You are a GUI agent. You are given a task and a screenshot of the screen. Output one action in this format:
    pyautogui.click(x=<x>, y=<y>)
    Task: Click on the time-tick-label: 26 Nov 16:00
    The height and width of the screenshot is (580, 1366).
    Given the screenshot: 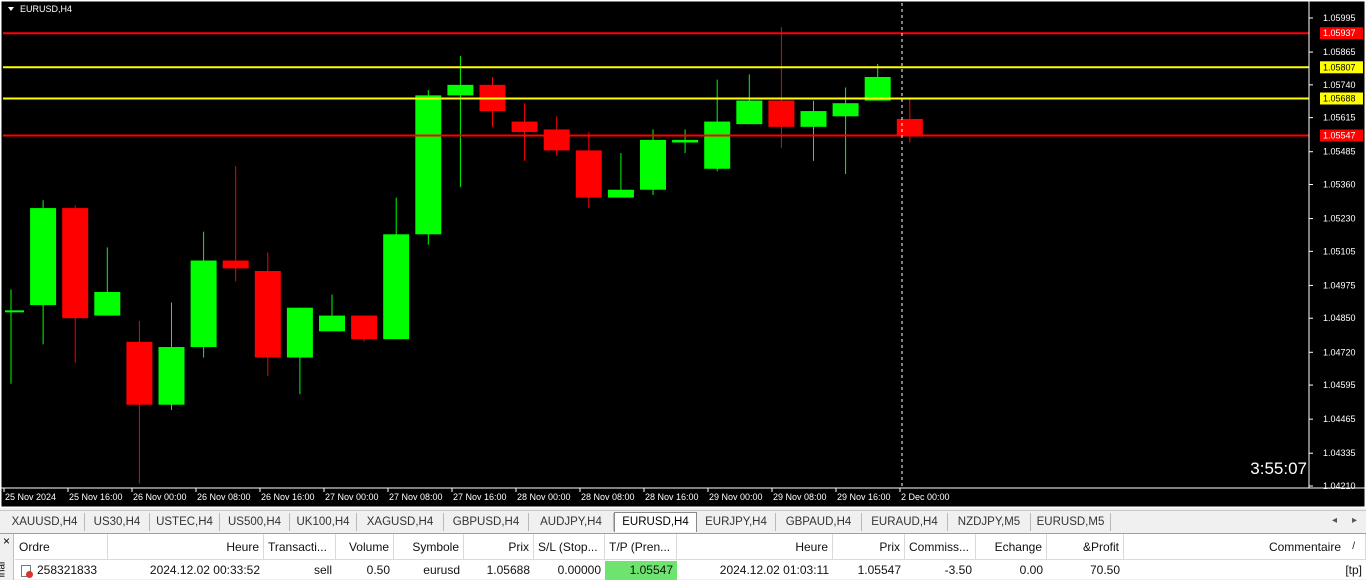 What is the action you would take?
    pyautogui.click(x=288, y=497)
    